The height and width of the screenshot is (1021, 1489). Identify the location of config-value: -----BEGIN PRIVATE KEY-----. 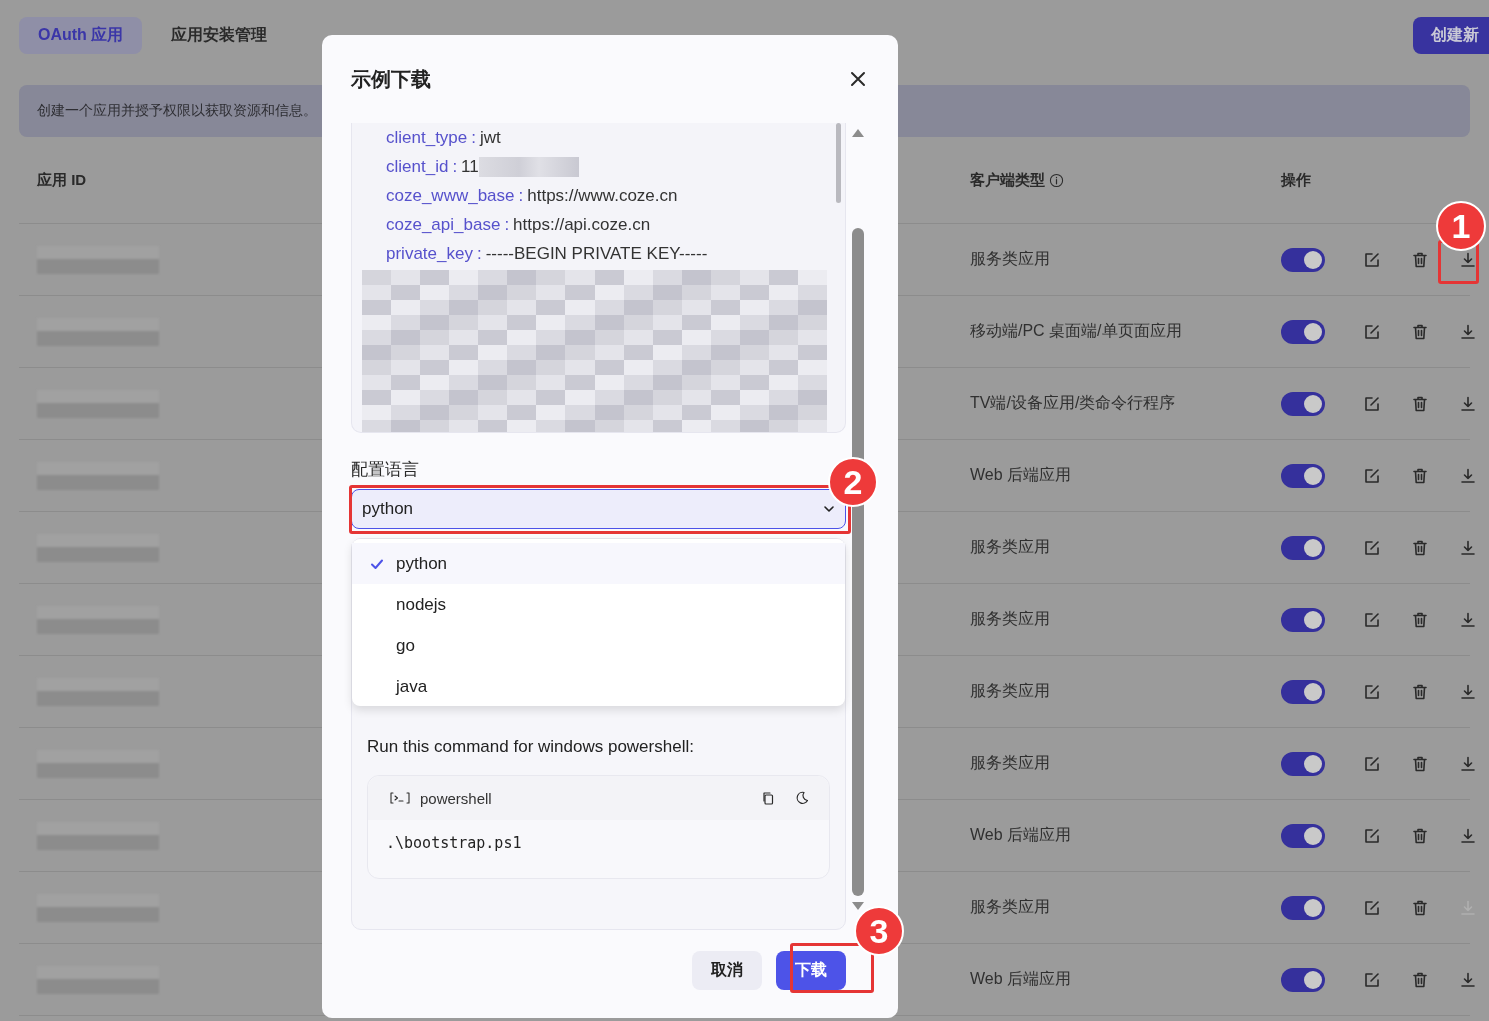
(596, 253).